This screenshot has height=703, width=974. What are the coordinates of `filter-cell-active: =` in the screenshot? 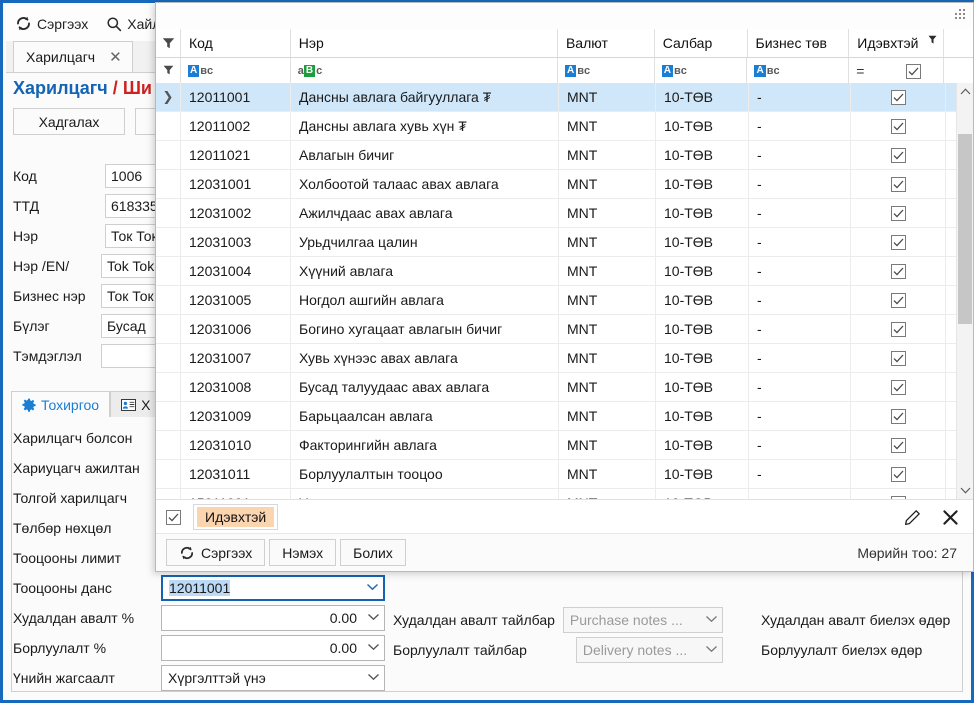 It's located at (897, 71).